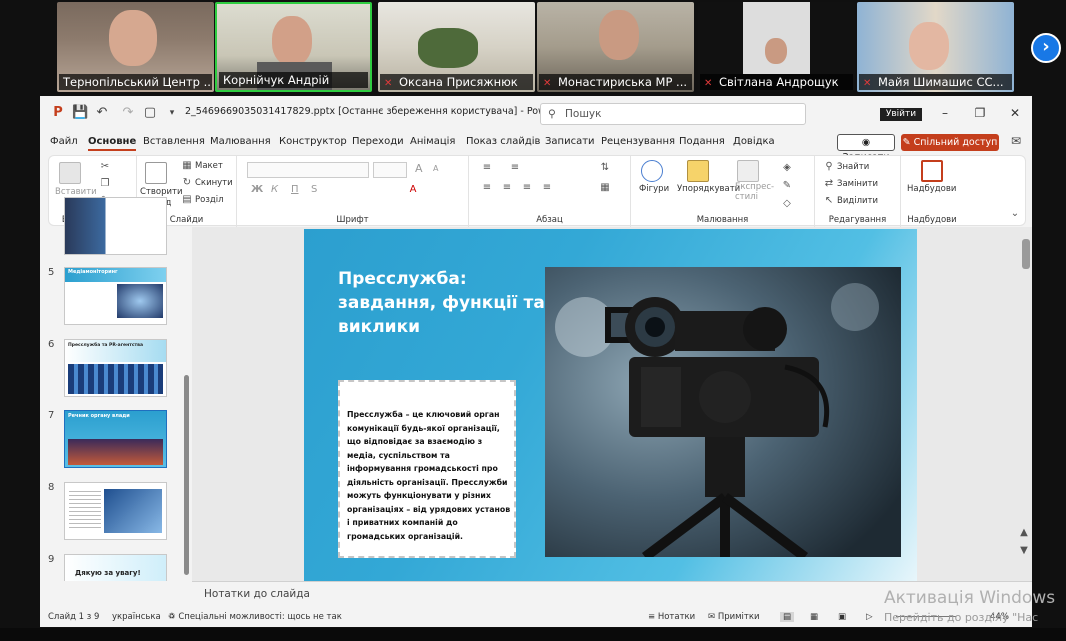 The width and height of the screenshot is (1066, 641). I want to click on next-participants-button: ›, so click(1046, 48).